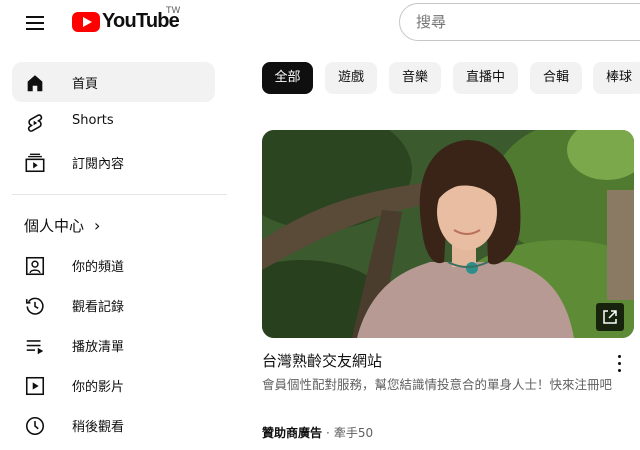 This screenshot has width=640, height=450. I want to click on sidebar-item-history: 觀看記錄, so click(113, 305).